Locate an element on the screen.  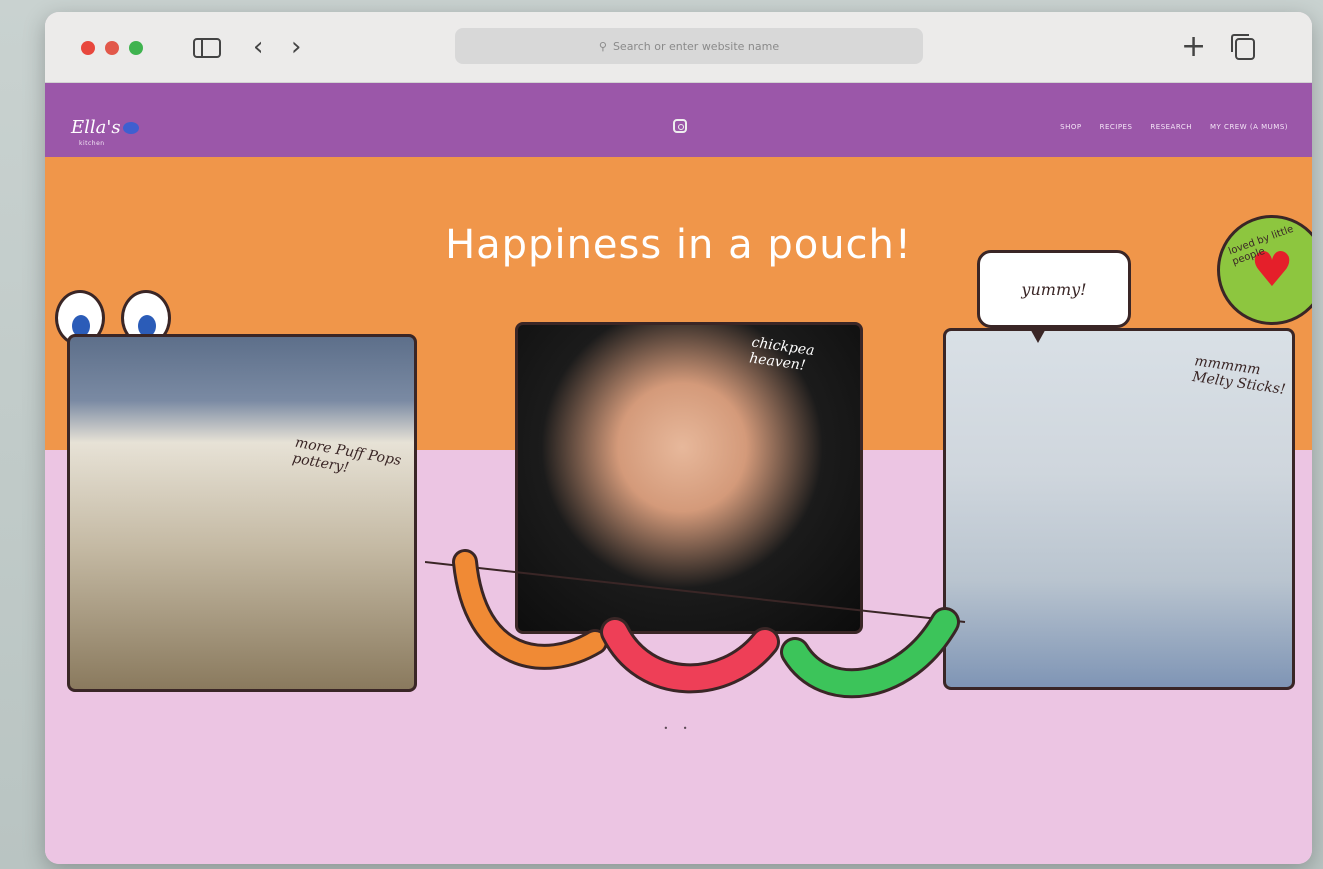
logo-text: Ella's is located at coordinates (96, 127).